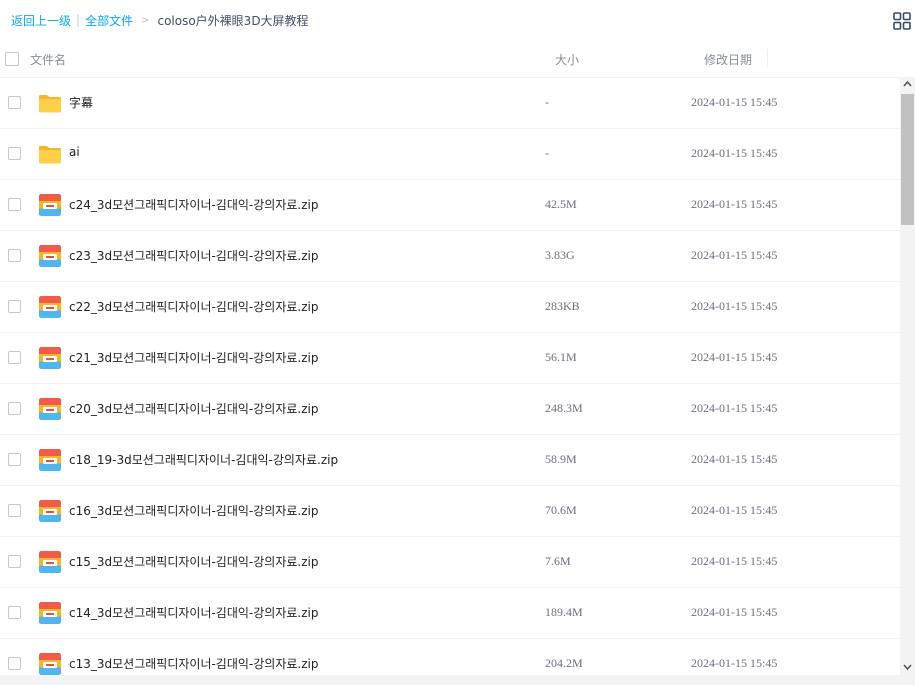 This screenshot has width=915, height=685. What do you see at coordinates (728, 59) in the screenshot?
I see `column-header-date: 修改日期` at bounding box center [728, 59].